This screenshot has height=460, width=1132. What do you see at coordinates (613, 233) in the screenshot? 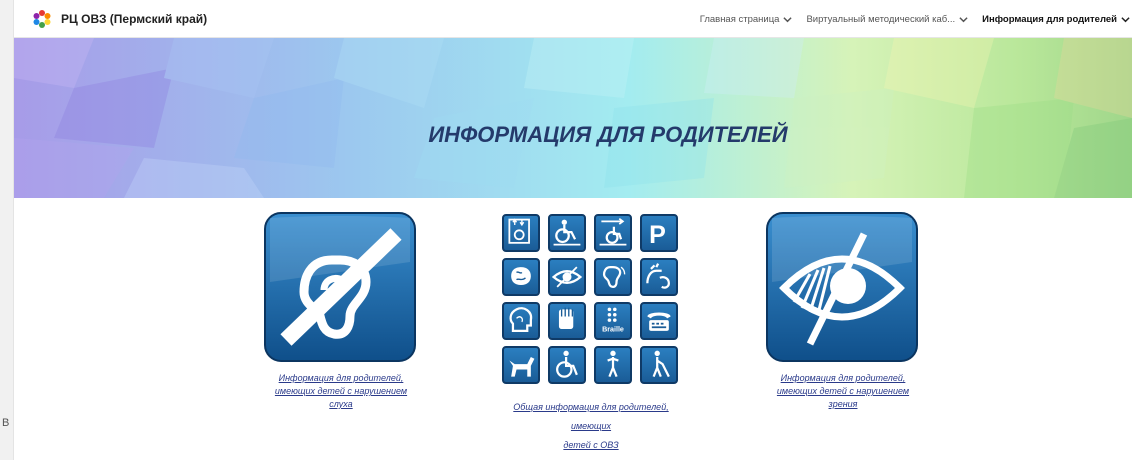
I see `wheelchair-direction-icon` at bounding box center [613, 233].